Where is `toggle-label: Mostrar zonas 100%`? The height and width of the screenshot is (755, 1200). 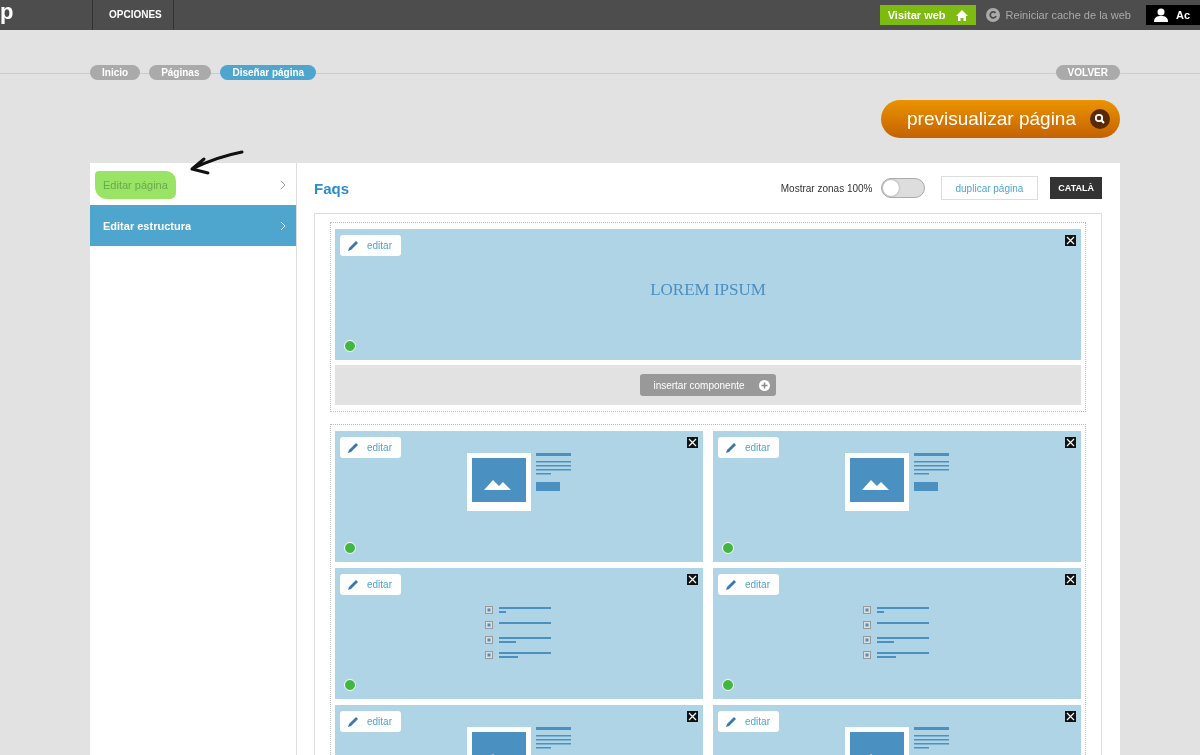
toggle-label: Mostrar zonas 100% is located at coordinates (826, 188).